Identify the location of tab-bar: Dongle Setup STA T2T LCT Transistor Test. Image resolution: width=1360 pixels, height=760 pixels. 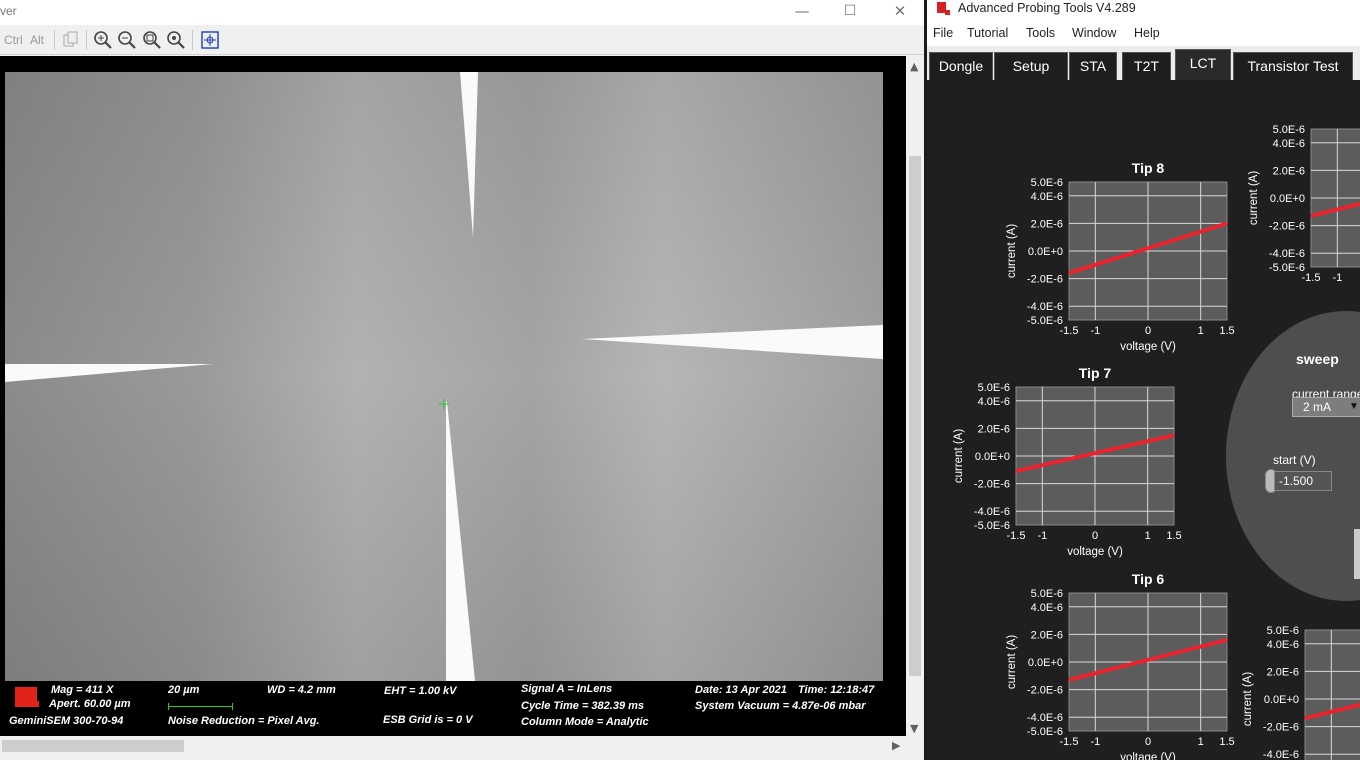
(1143, 63).